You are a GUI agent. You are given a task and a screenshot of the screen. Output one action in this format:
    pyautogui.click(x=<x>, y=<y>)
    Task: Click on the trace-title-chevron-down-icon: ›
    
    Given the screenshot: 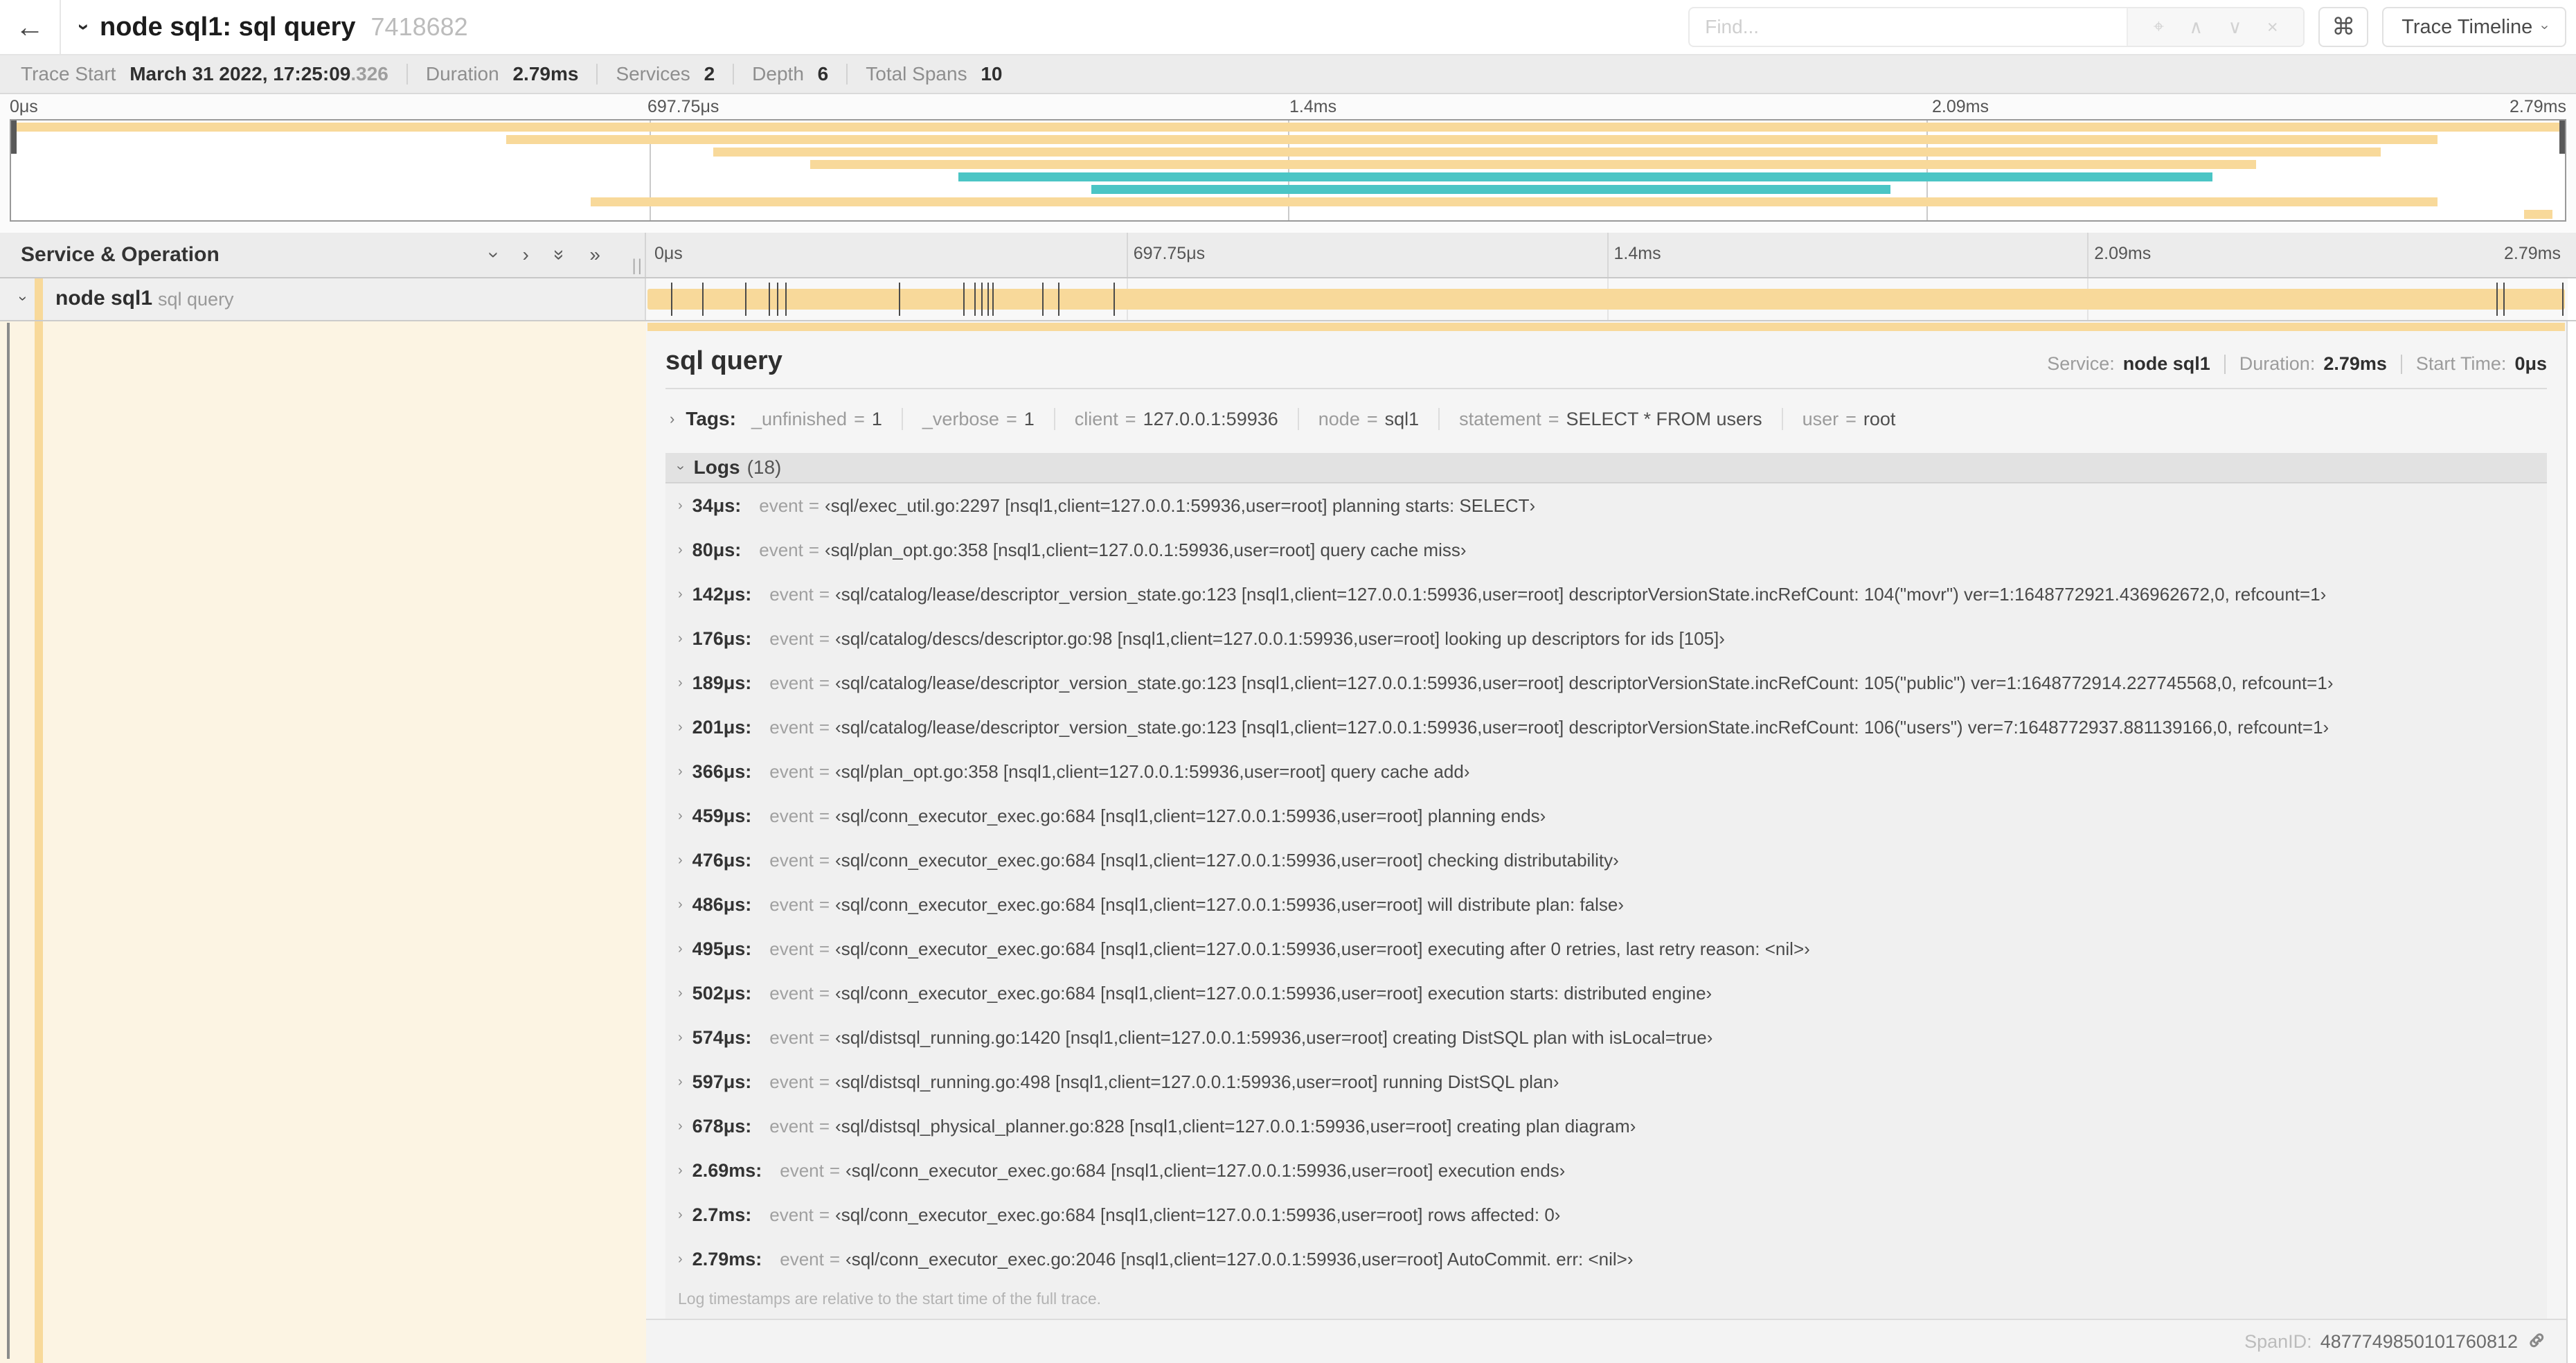 What is the action you would take?
    pyautogui.click(x=84, y=27)
    